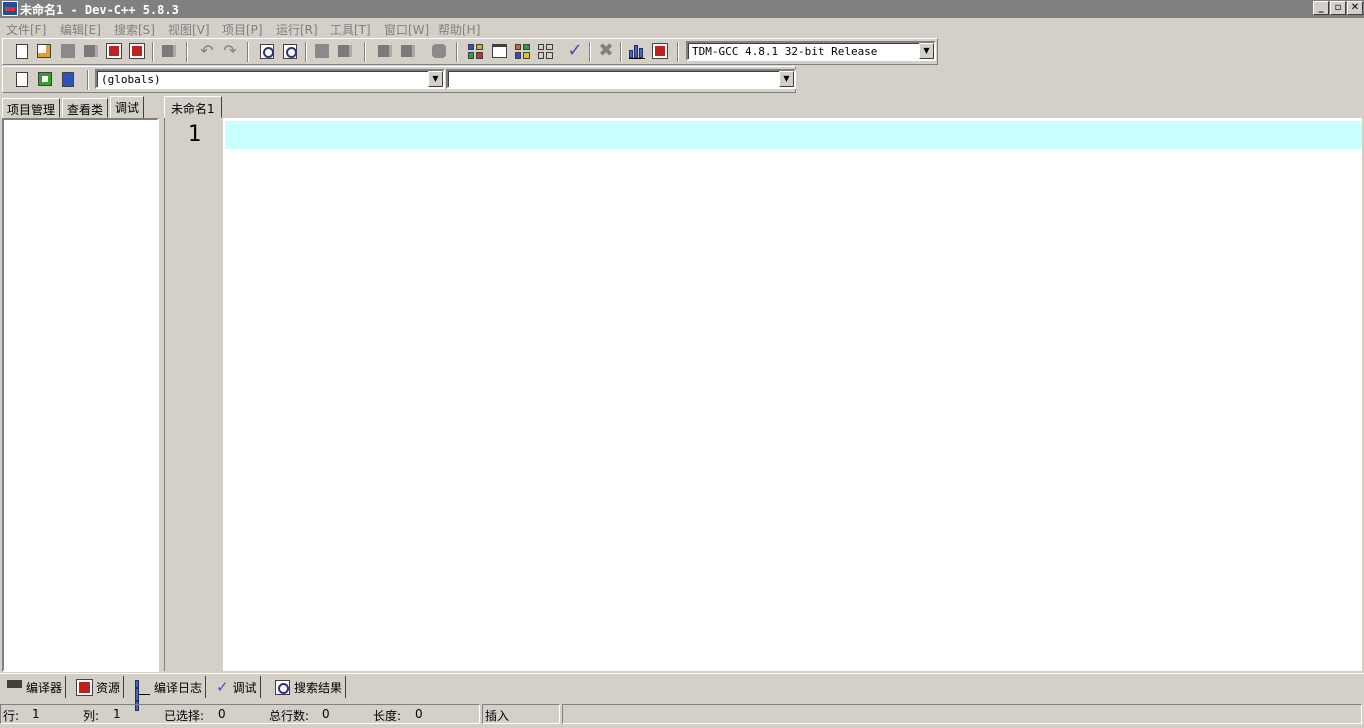 This screenshot has width=1364, height=728. What do you see at coordinates (419, 714) in the screenshot?
I see `status-length-value: 0` at bounding box center [419, 714].